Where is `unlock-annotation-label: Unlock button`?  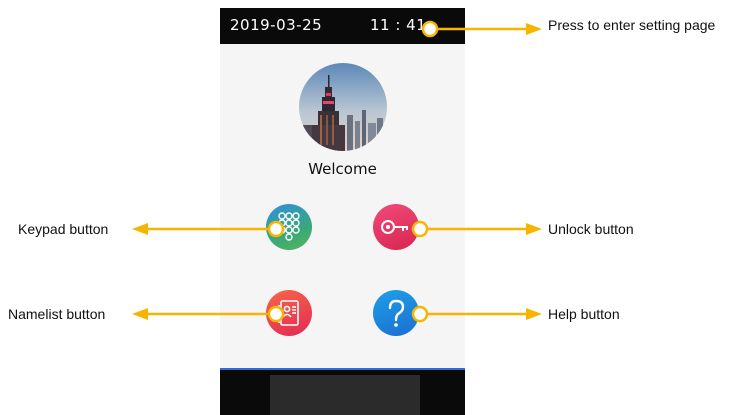
unlock-annotation-label: Unlock button is located at coordinates (591, 229).